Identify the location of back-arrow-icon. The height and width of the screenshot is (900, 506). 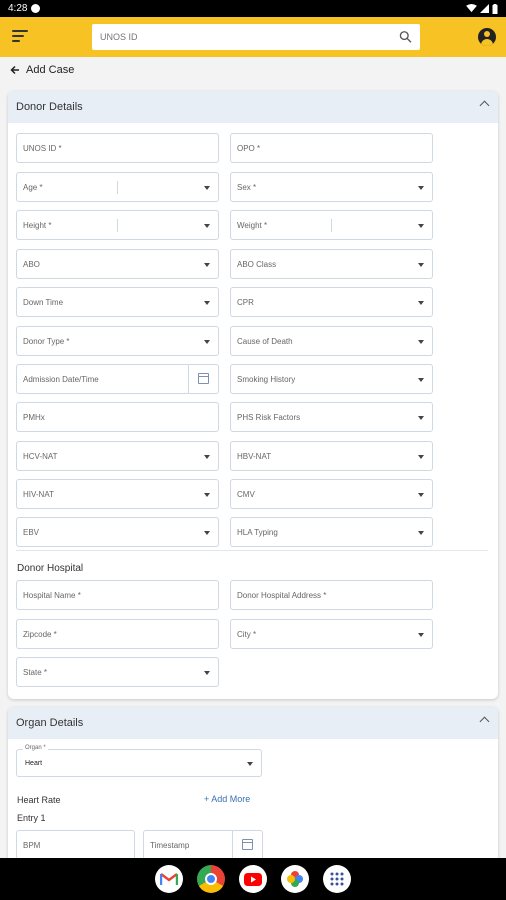
(15, 70).